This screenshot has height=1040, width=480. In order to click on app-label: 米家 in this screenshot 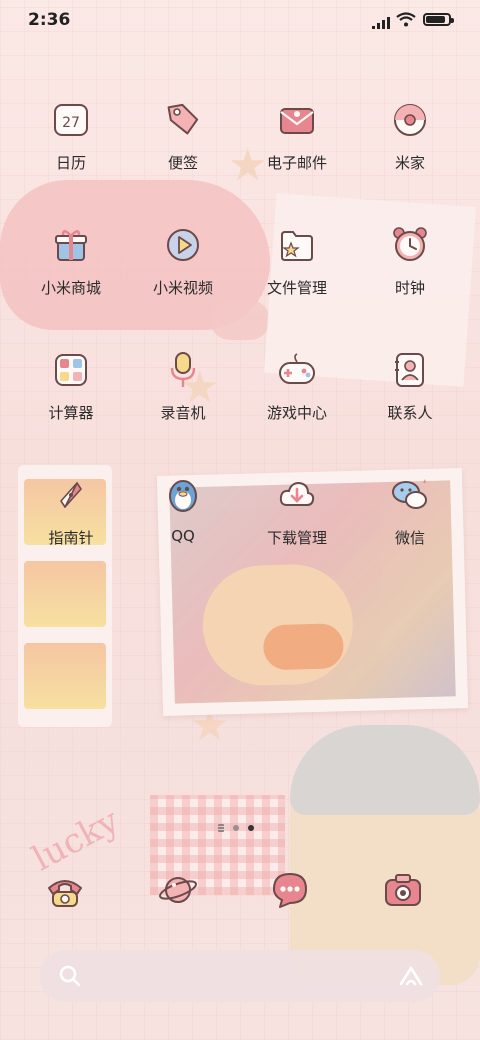, I will do `click(409, 163)`.